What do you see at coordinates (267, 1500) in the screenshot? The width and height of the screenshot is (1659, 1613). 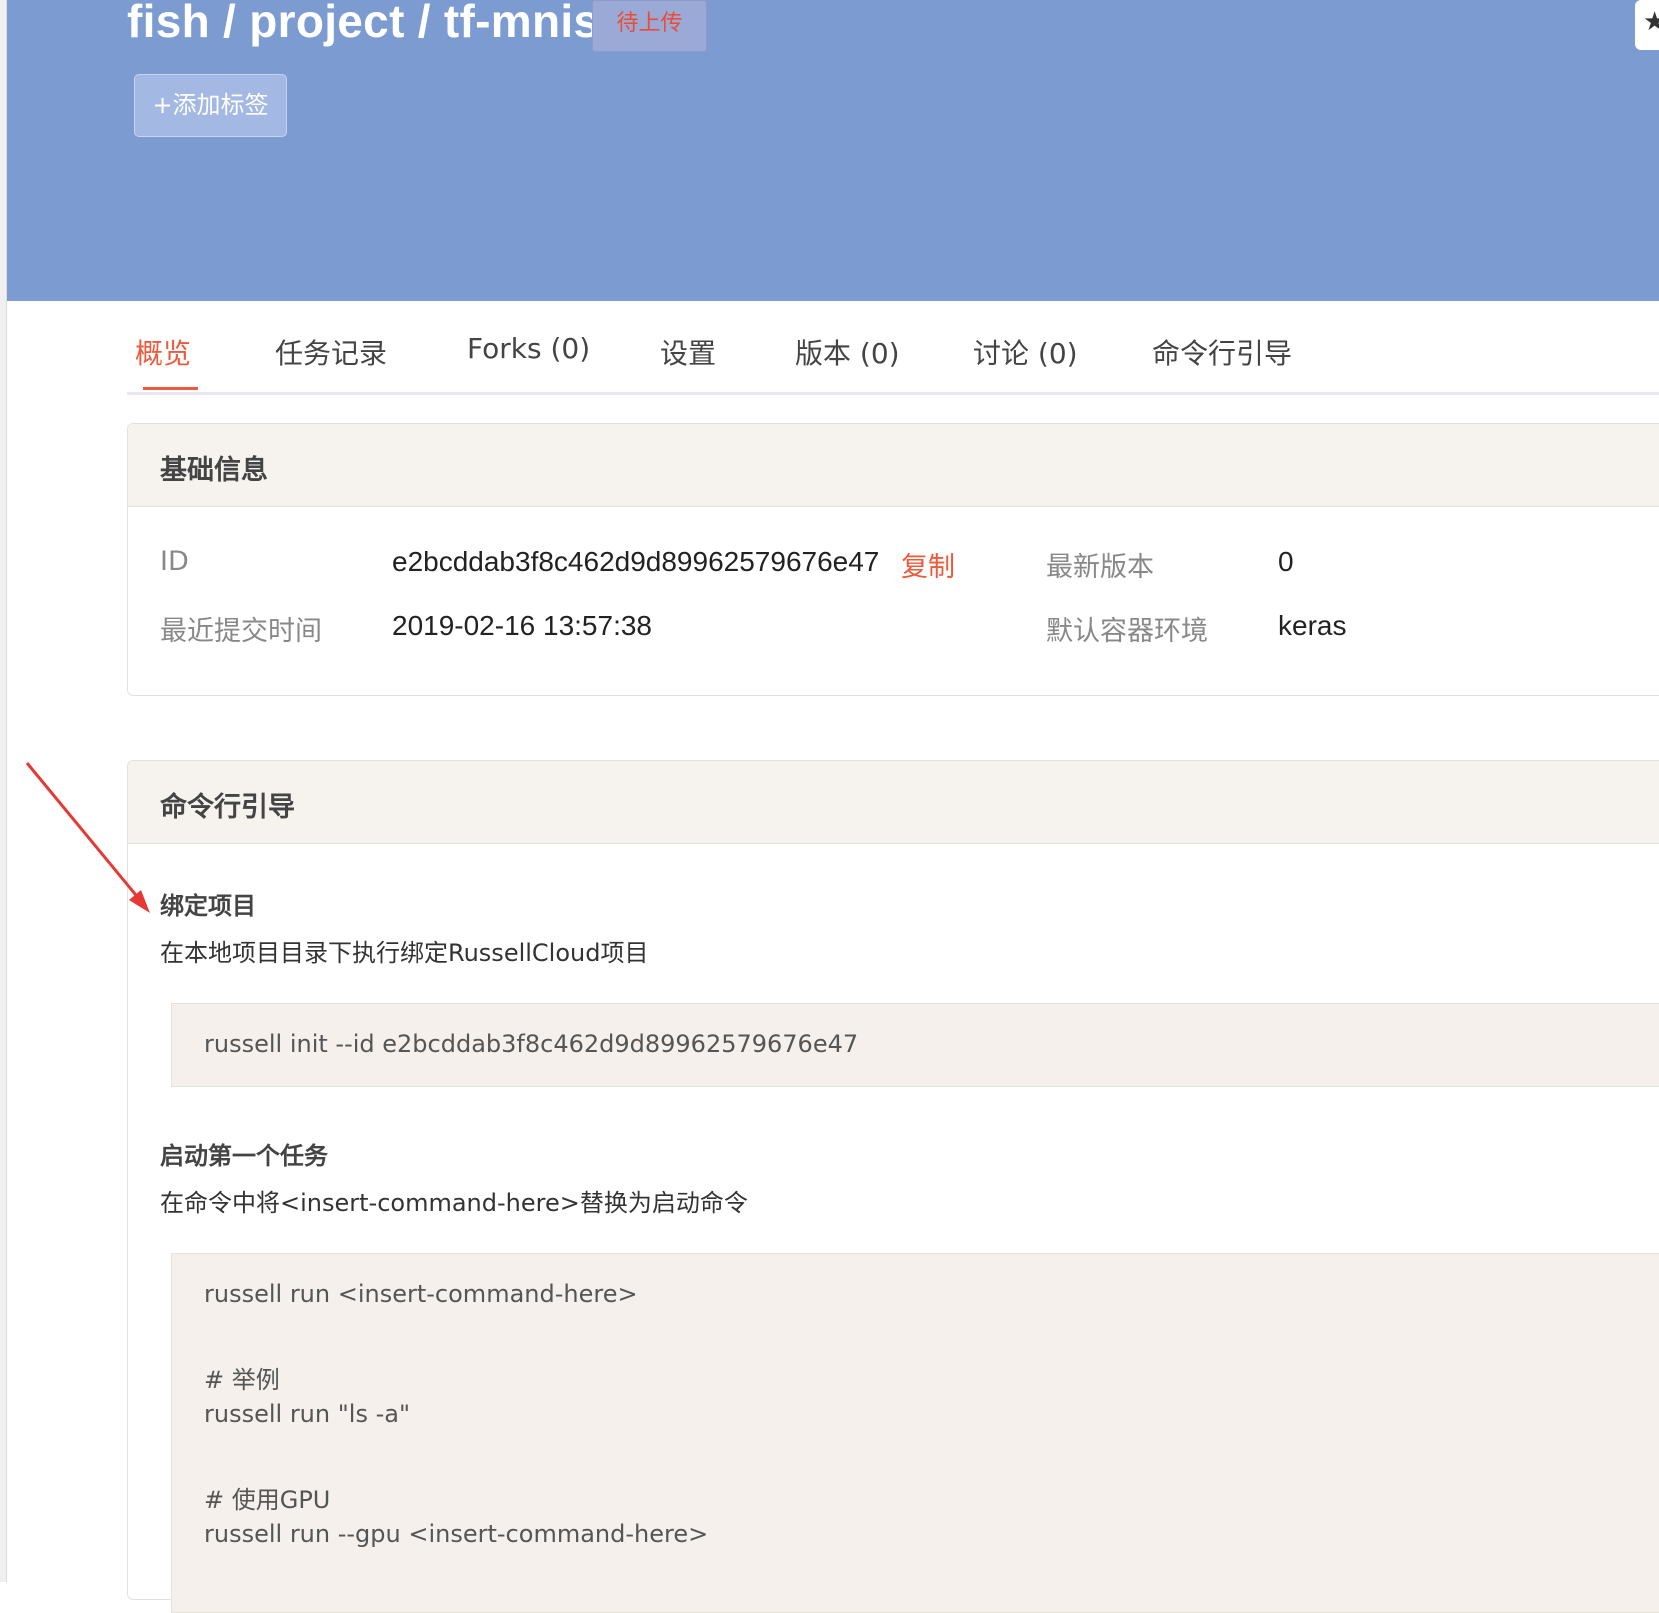 I see `code-comment: # 使用GPU` at bounding box center [267, 1500].